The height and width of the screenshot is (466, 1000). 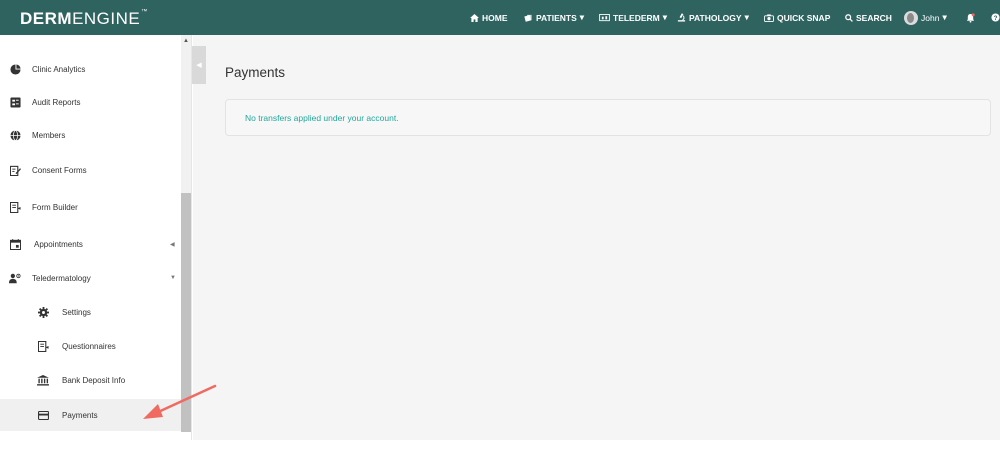 I want to click on globe-icon, so click(x=15, y=135).